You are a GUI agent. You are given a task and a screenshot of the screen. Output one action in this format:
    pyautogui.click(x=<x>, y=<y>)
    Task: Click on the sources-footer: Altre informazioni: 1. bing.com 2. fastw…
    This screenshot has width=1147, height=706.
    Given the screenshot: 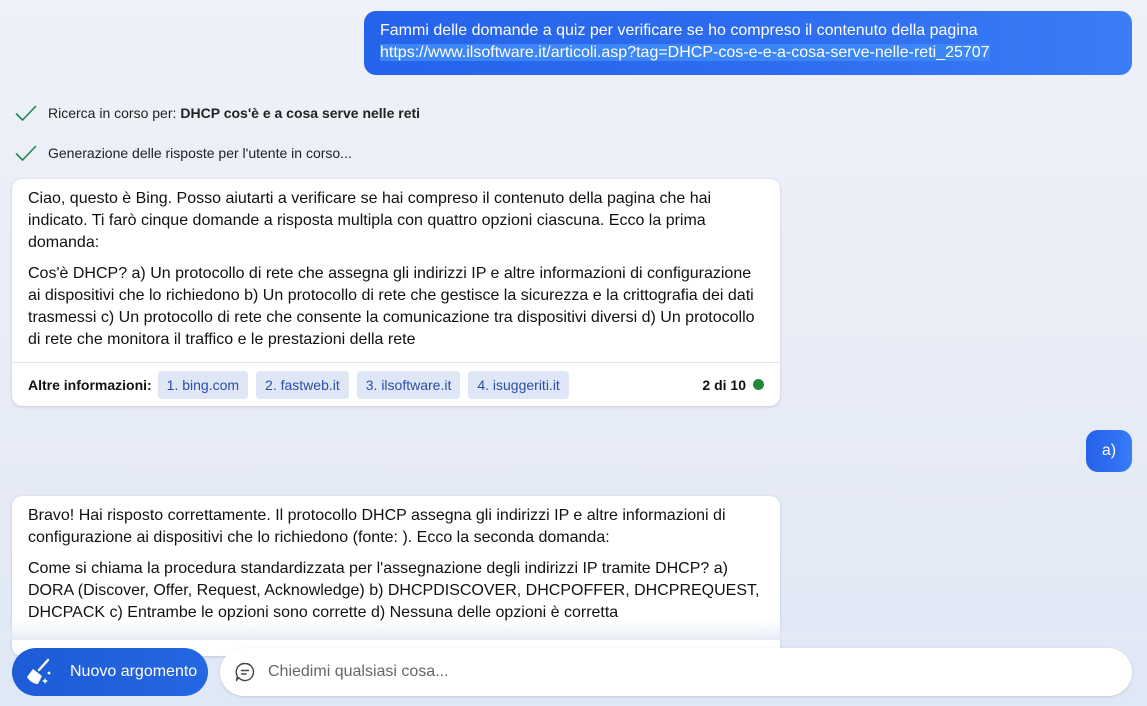 What is the action you would take?
    pyautogui.click(x=396, y=384)
    